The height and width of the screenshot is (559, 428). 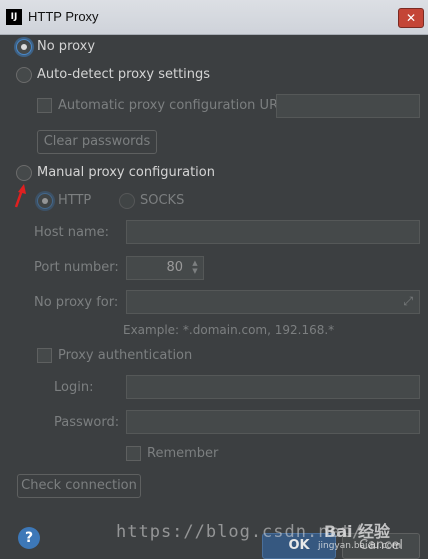 What do you see at coordinates (74, 387) in the screenshot?
I see `login-label: Login:` at bounding box center [74, 387].